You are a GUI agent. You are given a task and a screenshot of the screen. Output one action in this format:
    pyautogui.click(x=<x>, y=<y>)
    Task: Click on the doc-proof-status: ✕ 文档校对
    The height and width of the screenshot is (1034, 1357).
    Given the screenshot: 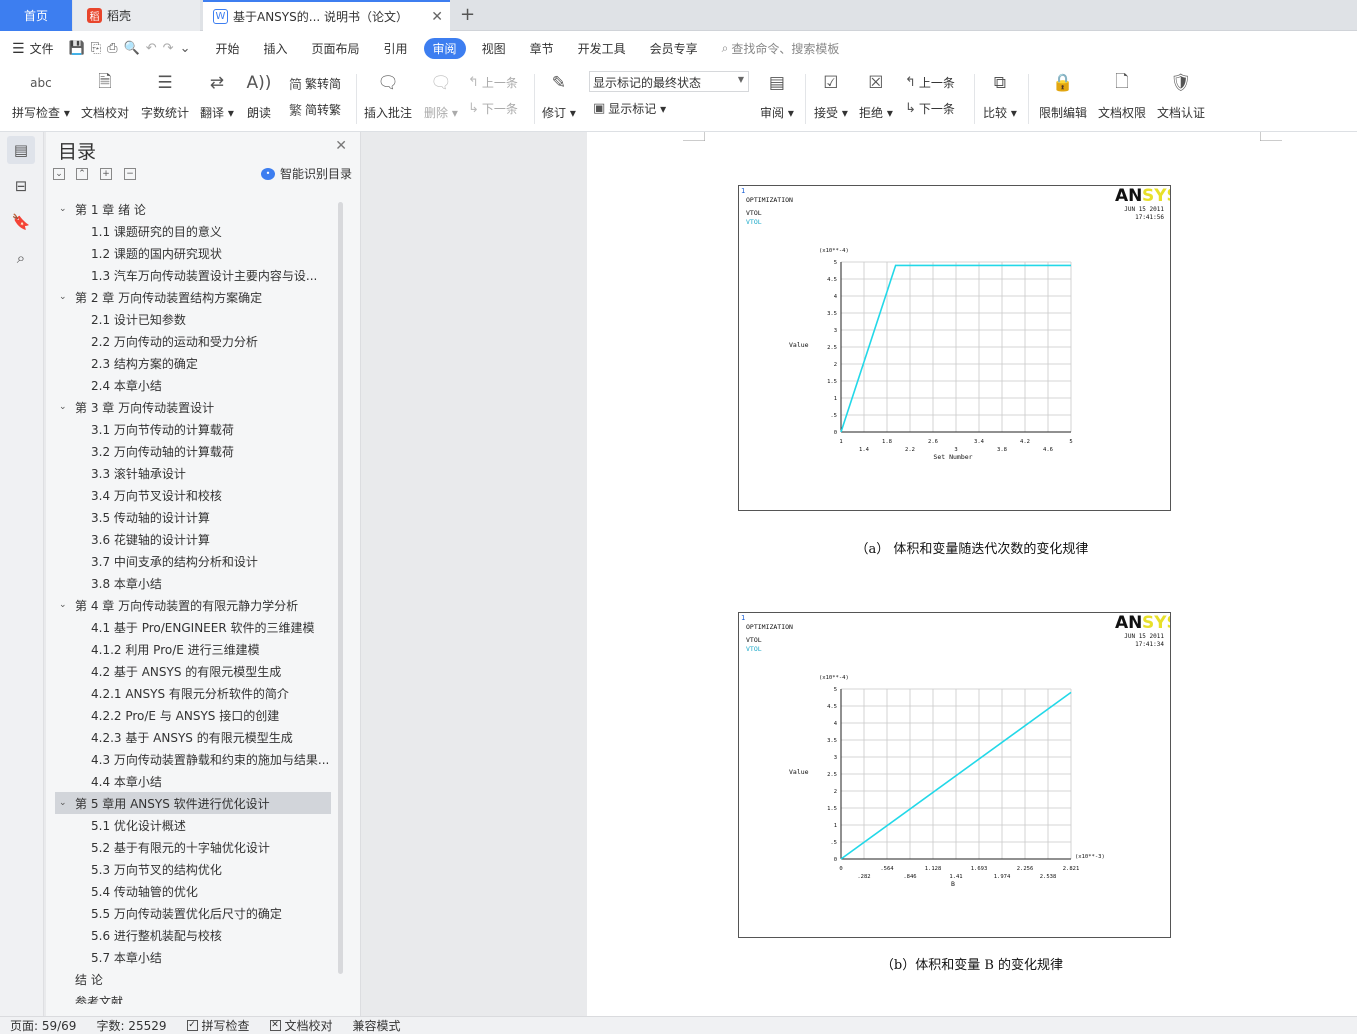 What is the action you would take?
    pyautogui.click(x=301, y=1025)
    